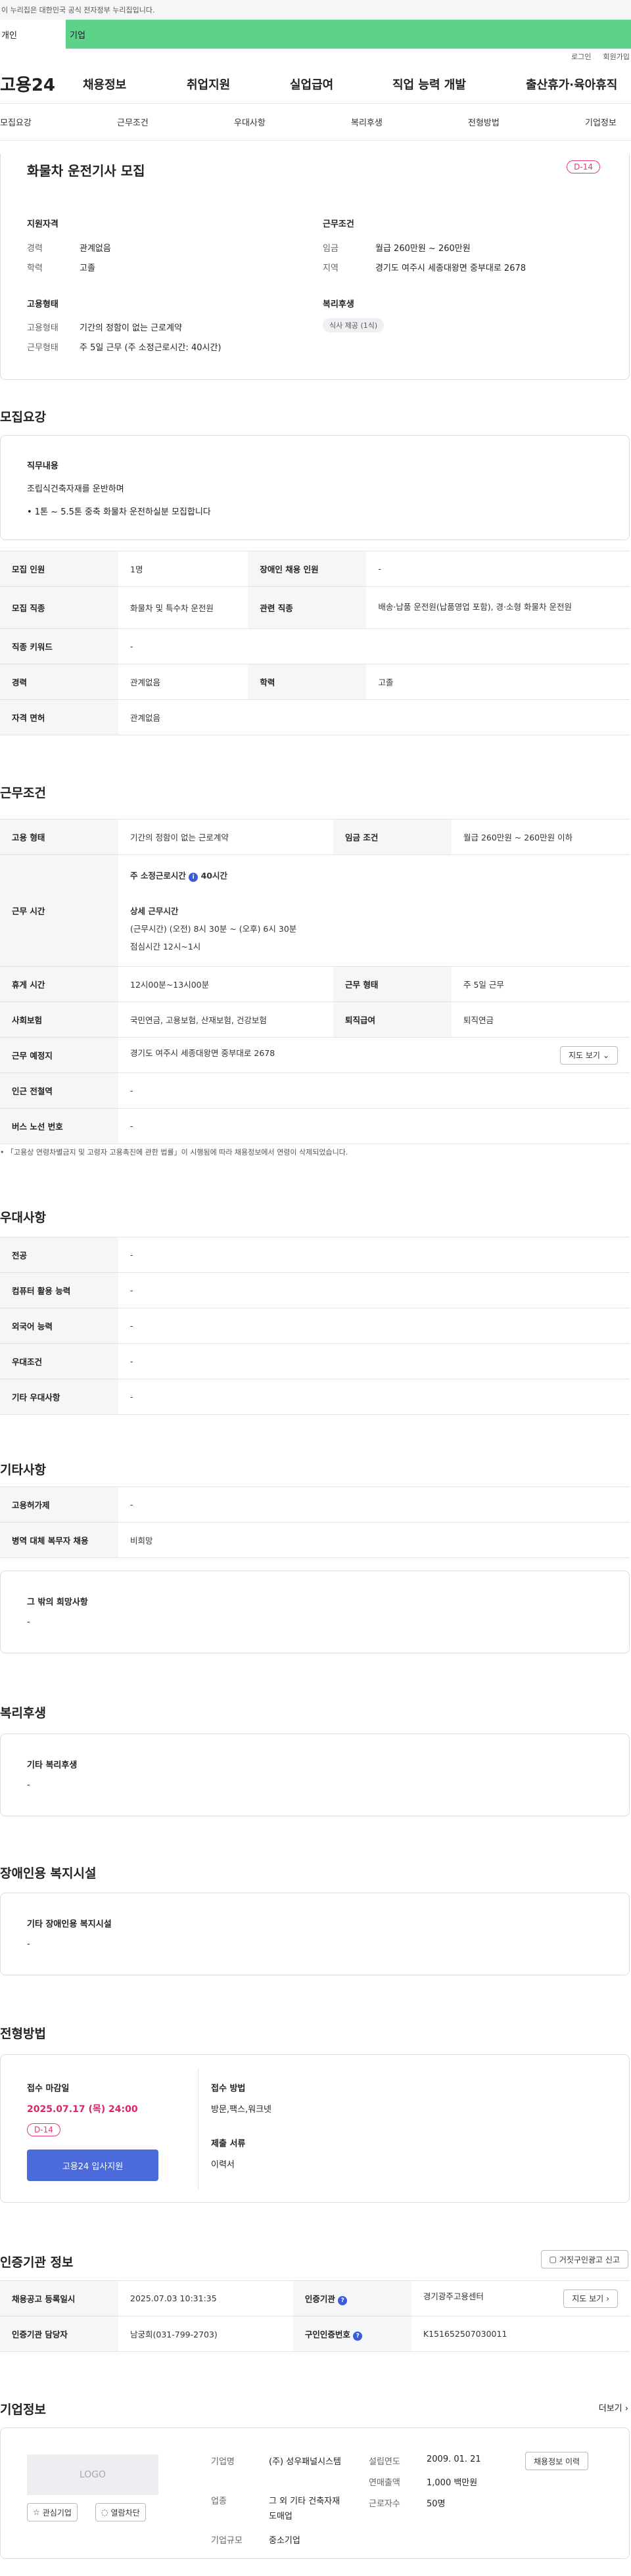  I want to click on table-cell: 퇴직연금, so click(541, 1020).